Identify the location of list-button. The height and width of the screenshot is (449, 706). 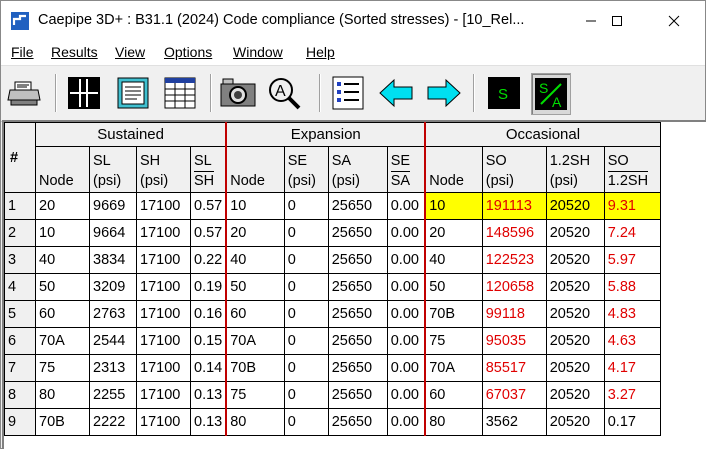
(348, 93).